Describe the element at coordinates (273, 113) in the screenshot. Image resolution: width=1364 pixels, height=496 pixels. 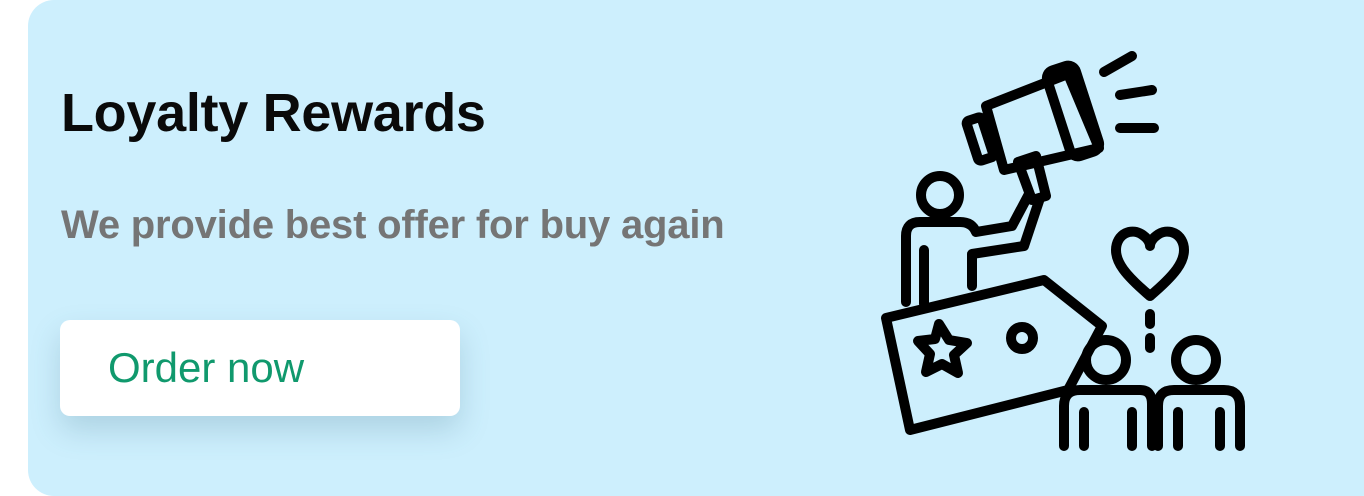
I see `card-title: Loyalty Rewards` at that location.